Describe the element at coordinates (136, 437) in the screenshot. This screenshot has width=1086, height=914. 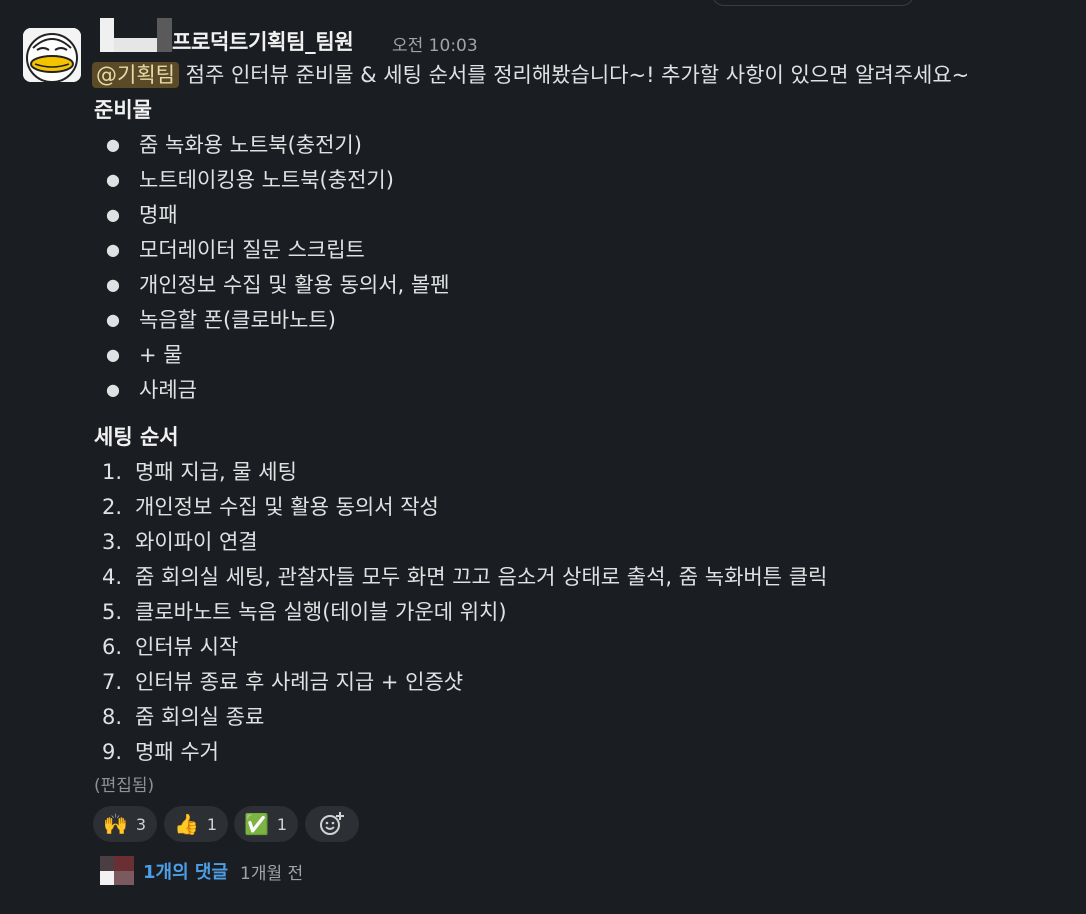
I see `setup-section-title: 세팅 순서` at that location.